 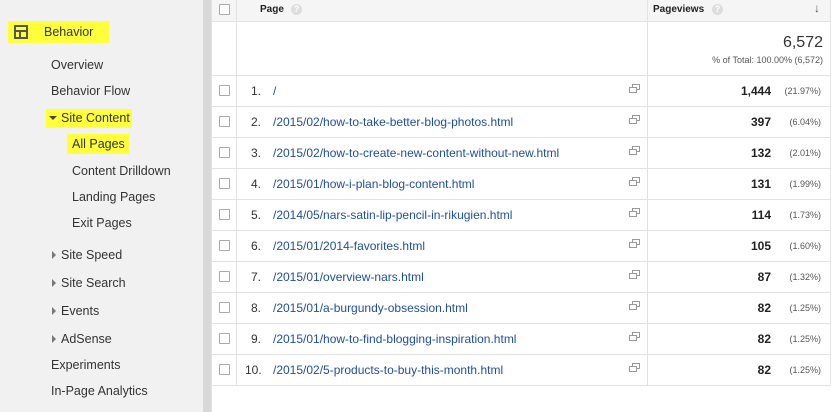 I want to click on nav-all-pages: All Pages, so click(x=98, y=144).